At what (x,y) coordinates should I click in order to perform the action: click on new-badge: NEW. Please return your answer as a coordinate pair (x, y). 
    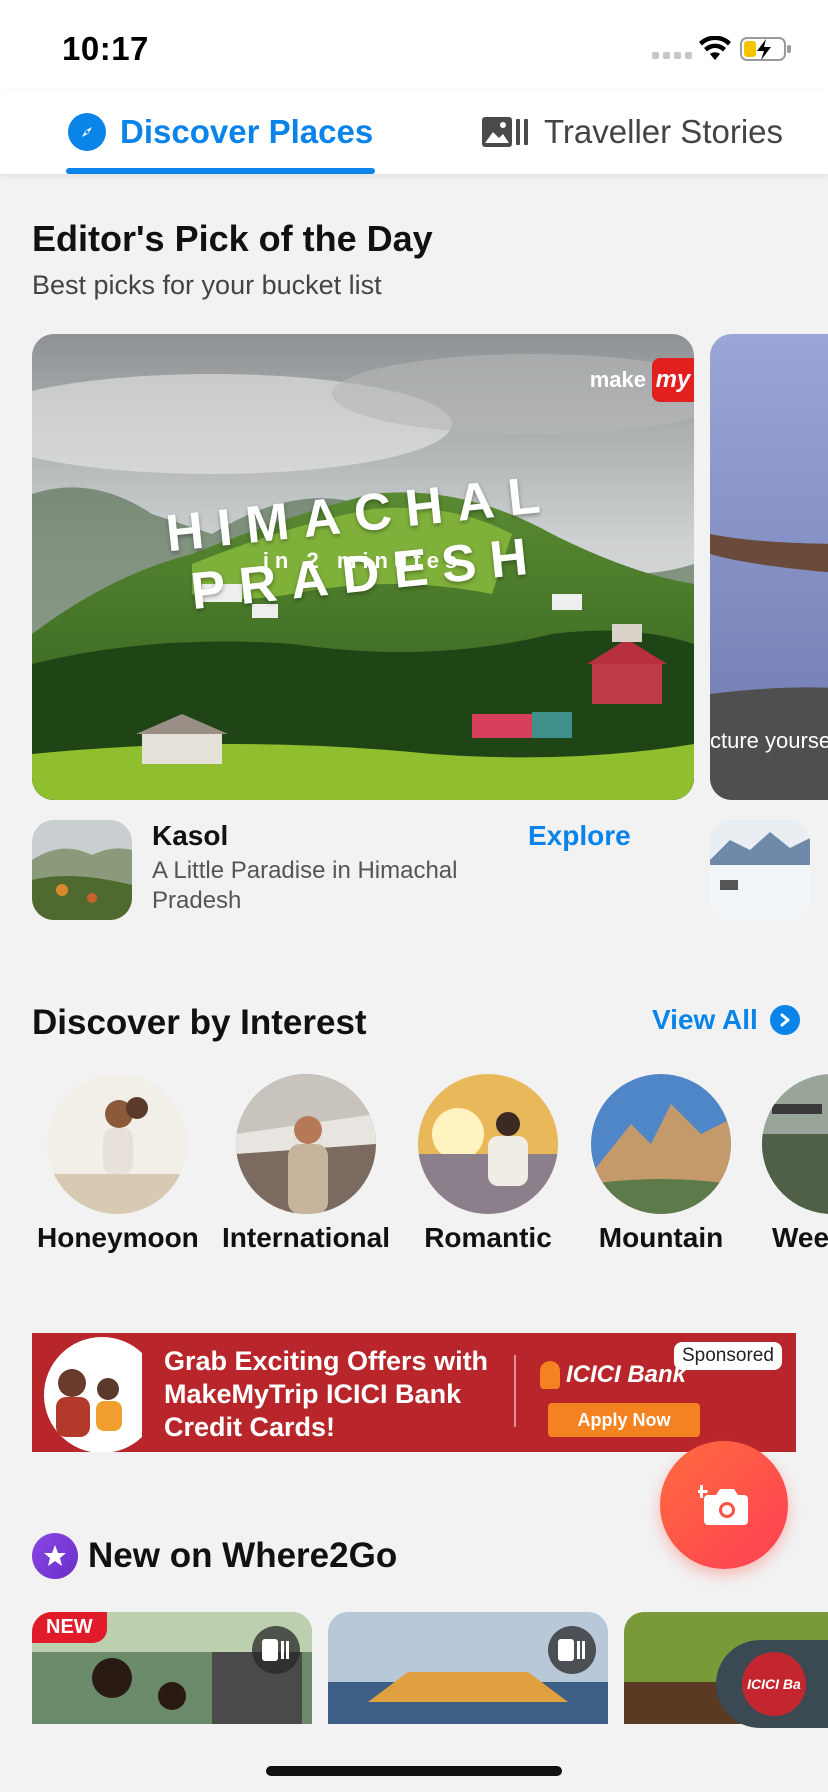
    Looking at the image, I should click on (69, 1627).